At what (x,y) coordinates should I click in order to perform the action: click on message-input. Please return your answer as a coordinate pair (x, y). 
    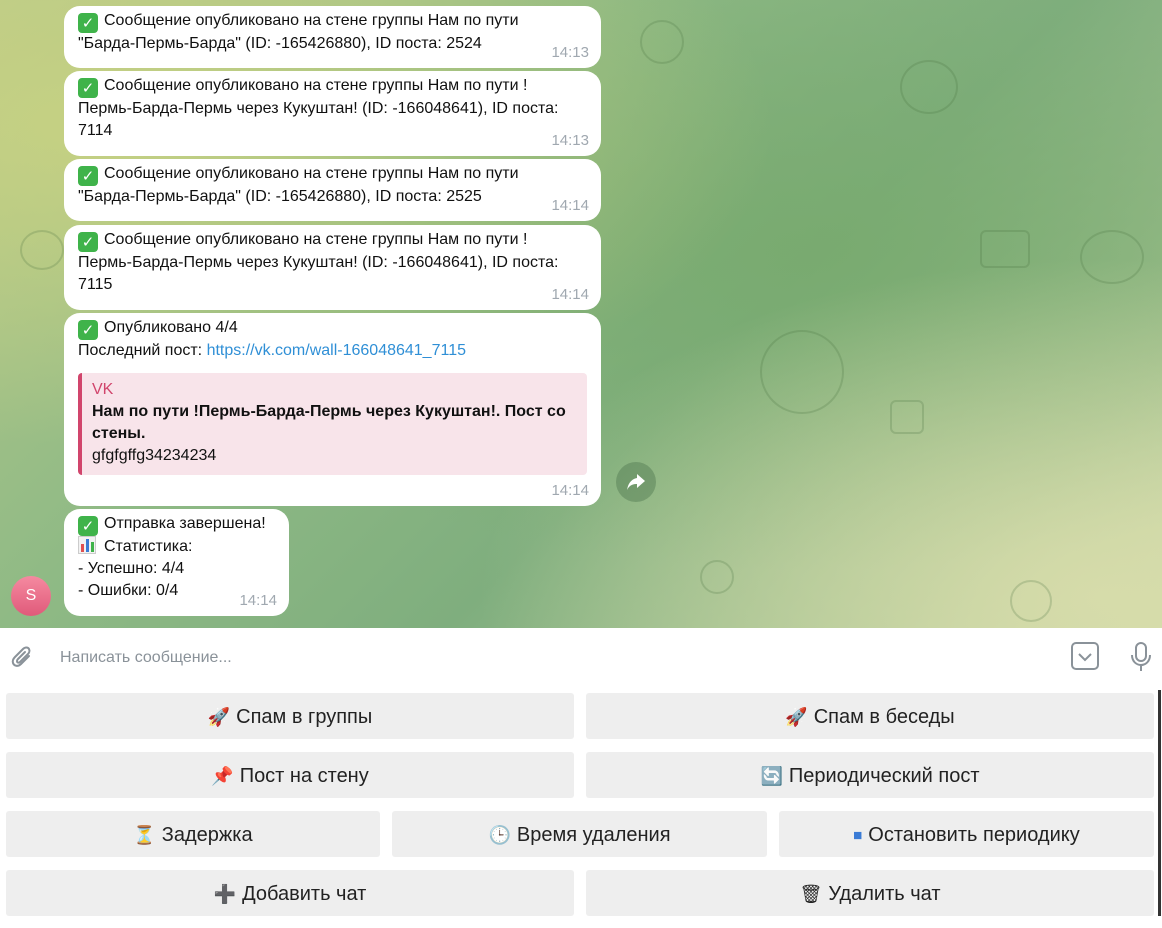
    Looking at the image, I should click on (550, 658).